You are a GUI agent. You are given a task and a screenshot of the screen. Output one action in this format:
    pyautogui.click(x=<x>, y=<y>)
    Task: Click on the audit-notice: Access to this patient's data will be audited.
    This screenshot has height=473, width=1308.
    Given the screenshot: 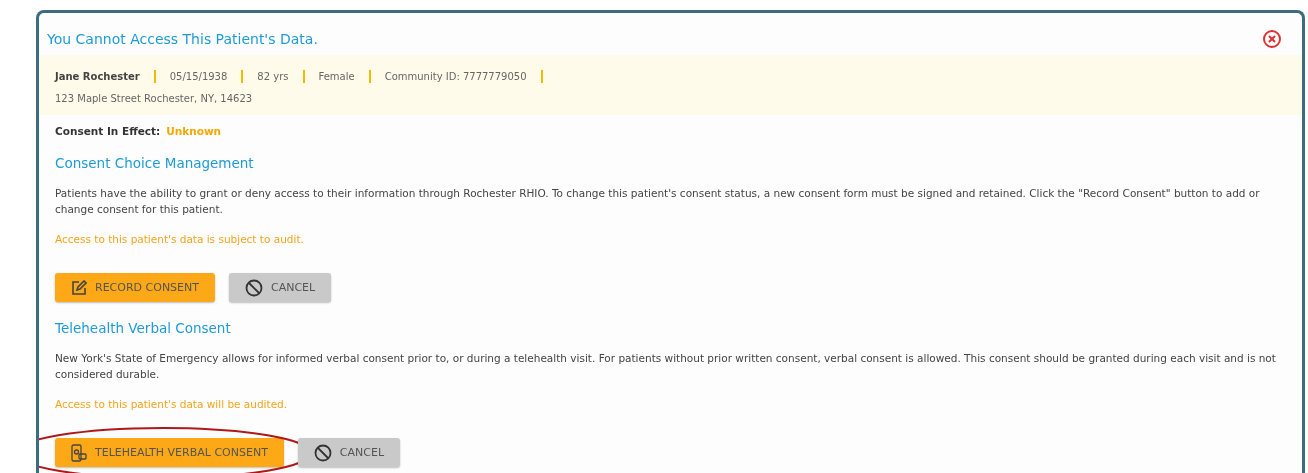 What is the action you would take?
    pyautogui.click(x=172, y=404)
    